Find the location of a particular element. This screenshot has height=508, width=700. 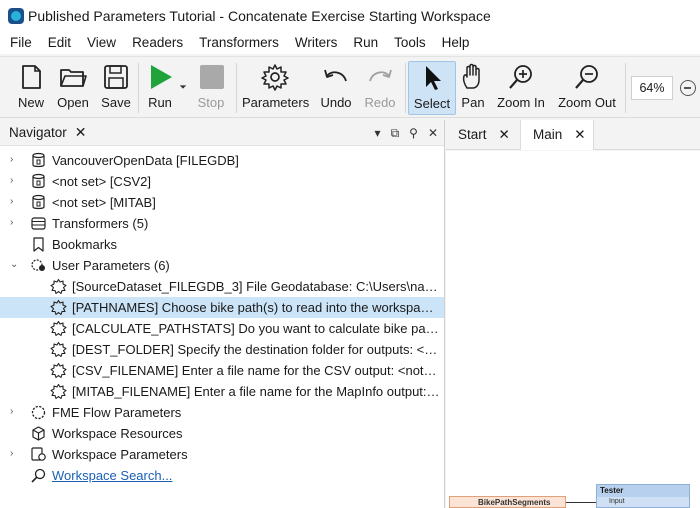

tree-item-label: FME Flow Parameters is located at coordinates (117, 412).